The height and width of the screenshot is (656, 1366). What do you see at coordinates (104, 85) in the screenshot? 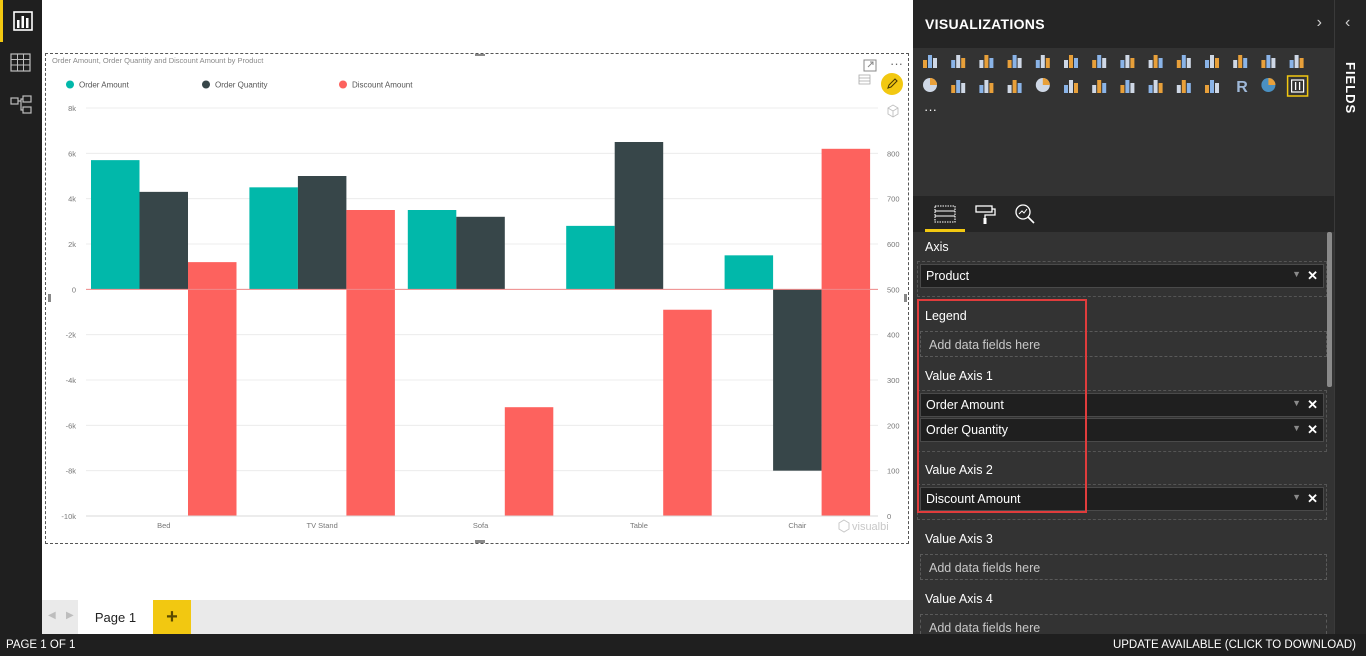
I see `legend-label: Order Amount` at bounding box center [104, 85].